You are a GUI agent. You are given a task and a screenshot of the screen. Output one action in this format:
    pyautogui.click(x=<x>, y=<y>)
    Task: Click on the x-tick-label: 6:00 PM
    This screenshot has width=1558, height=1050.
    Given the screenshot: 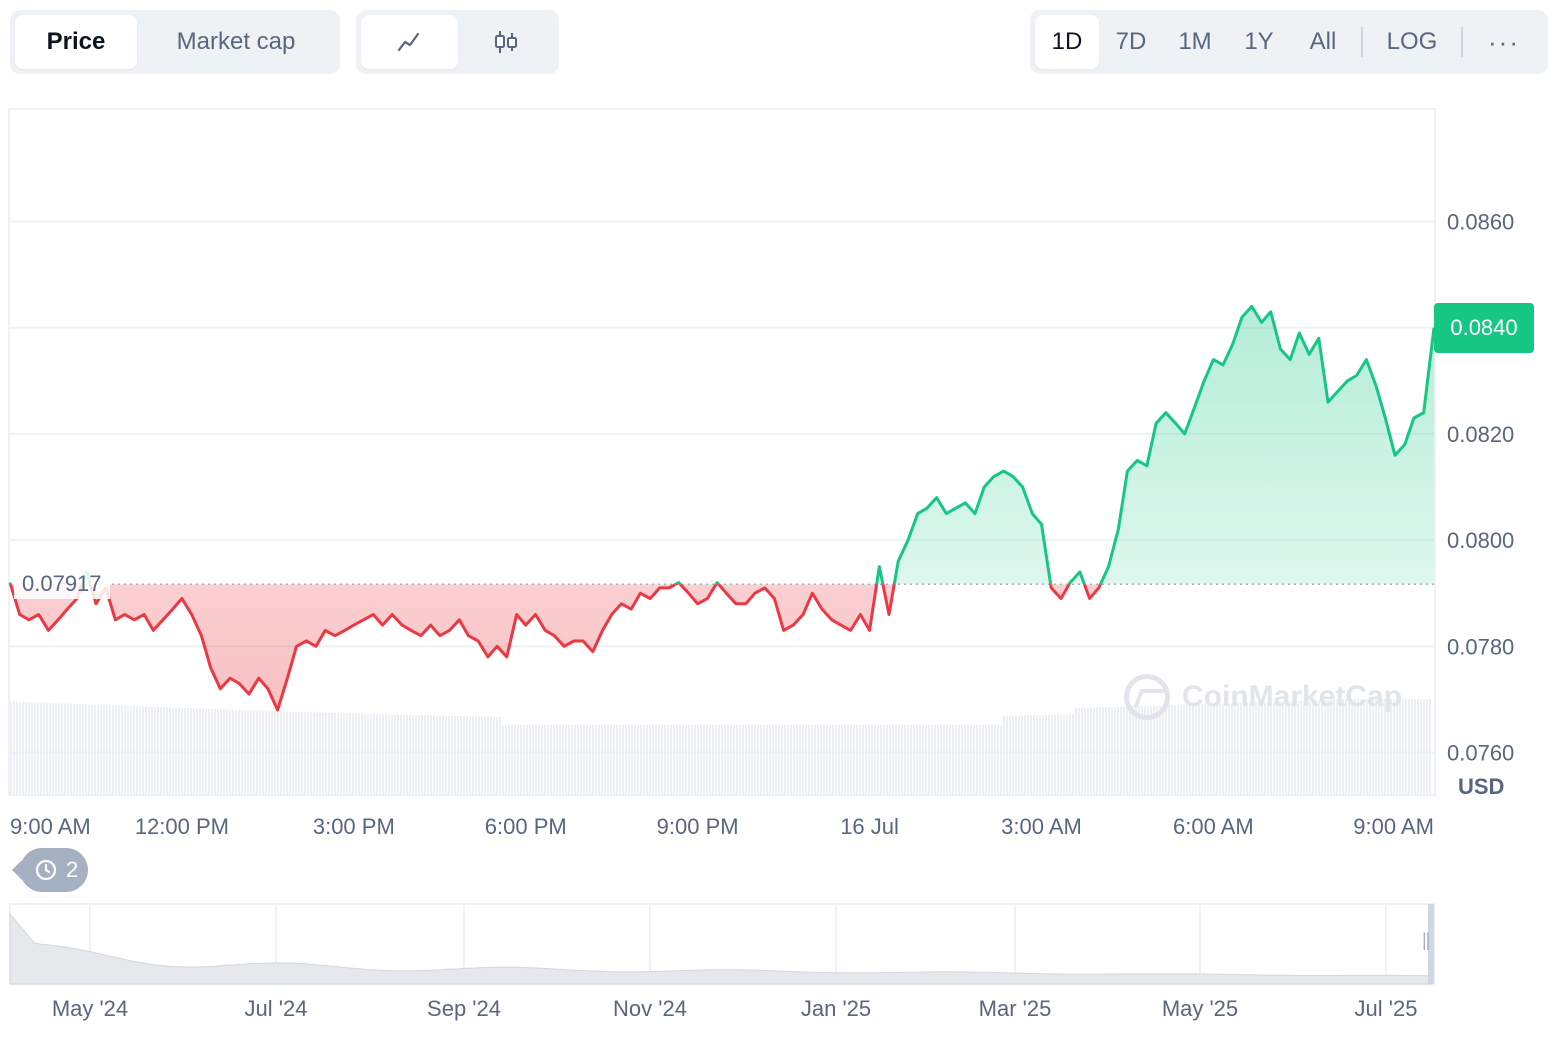 What is the action you would take?
    pyautogui.click(x=526, y=826)
    